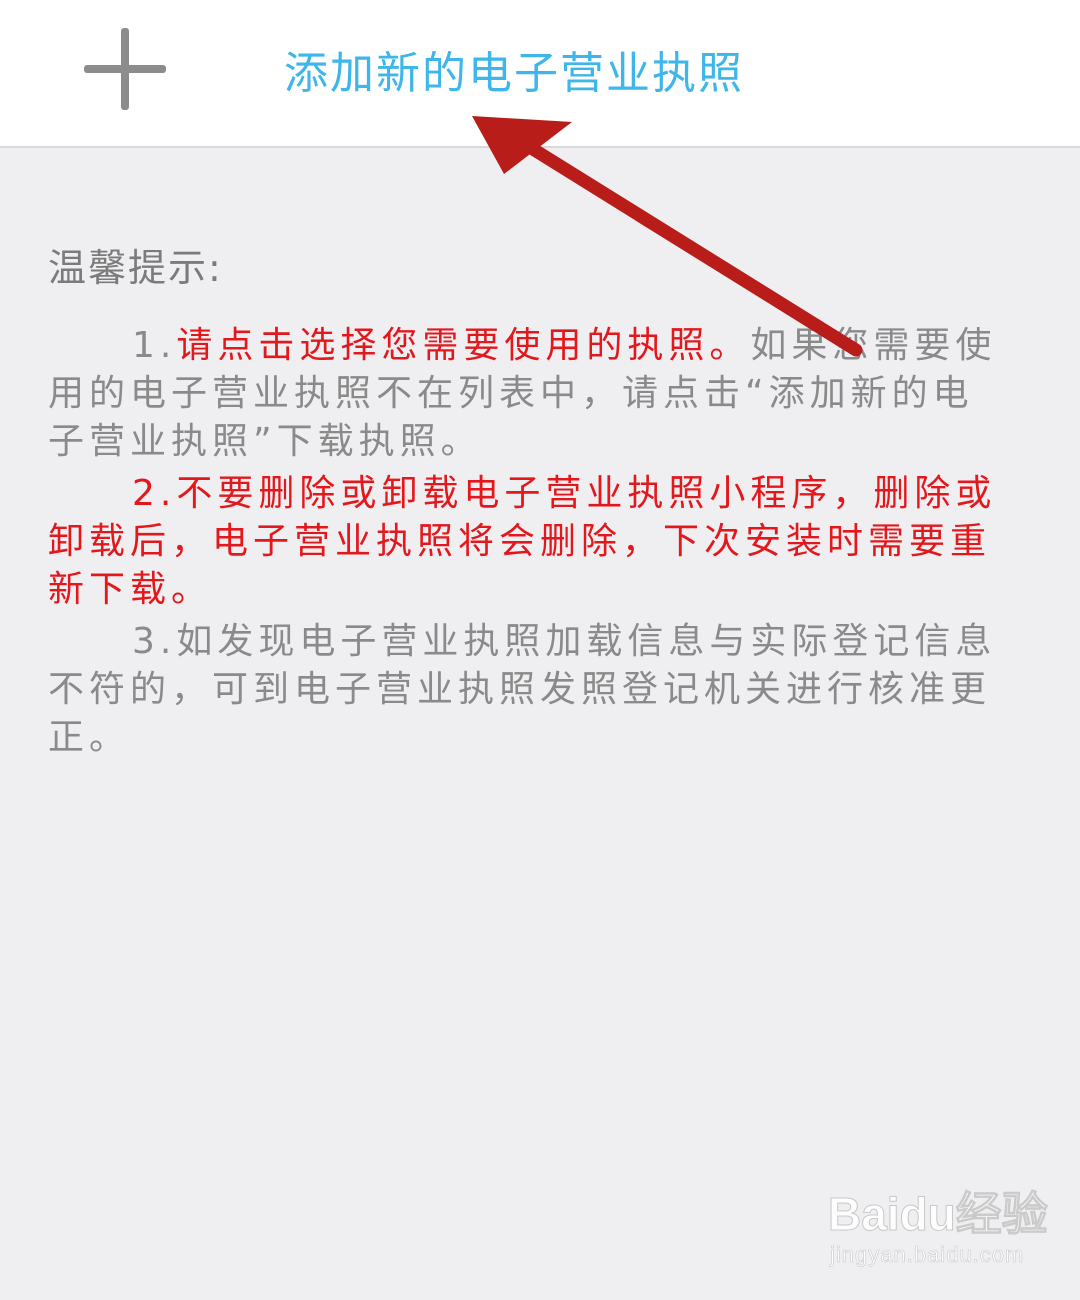 This screenshot has height=1300, width=1080. I want to click on tip-item-1-number: 1., so click(154, 345).